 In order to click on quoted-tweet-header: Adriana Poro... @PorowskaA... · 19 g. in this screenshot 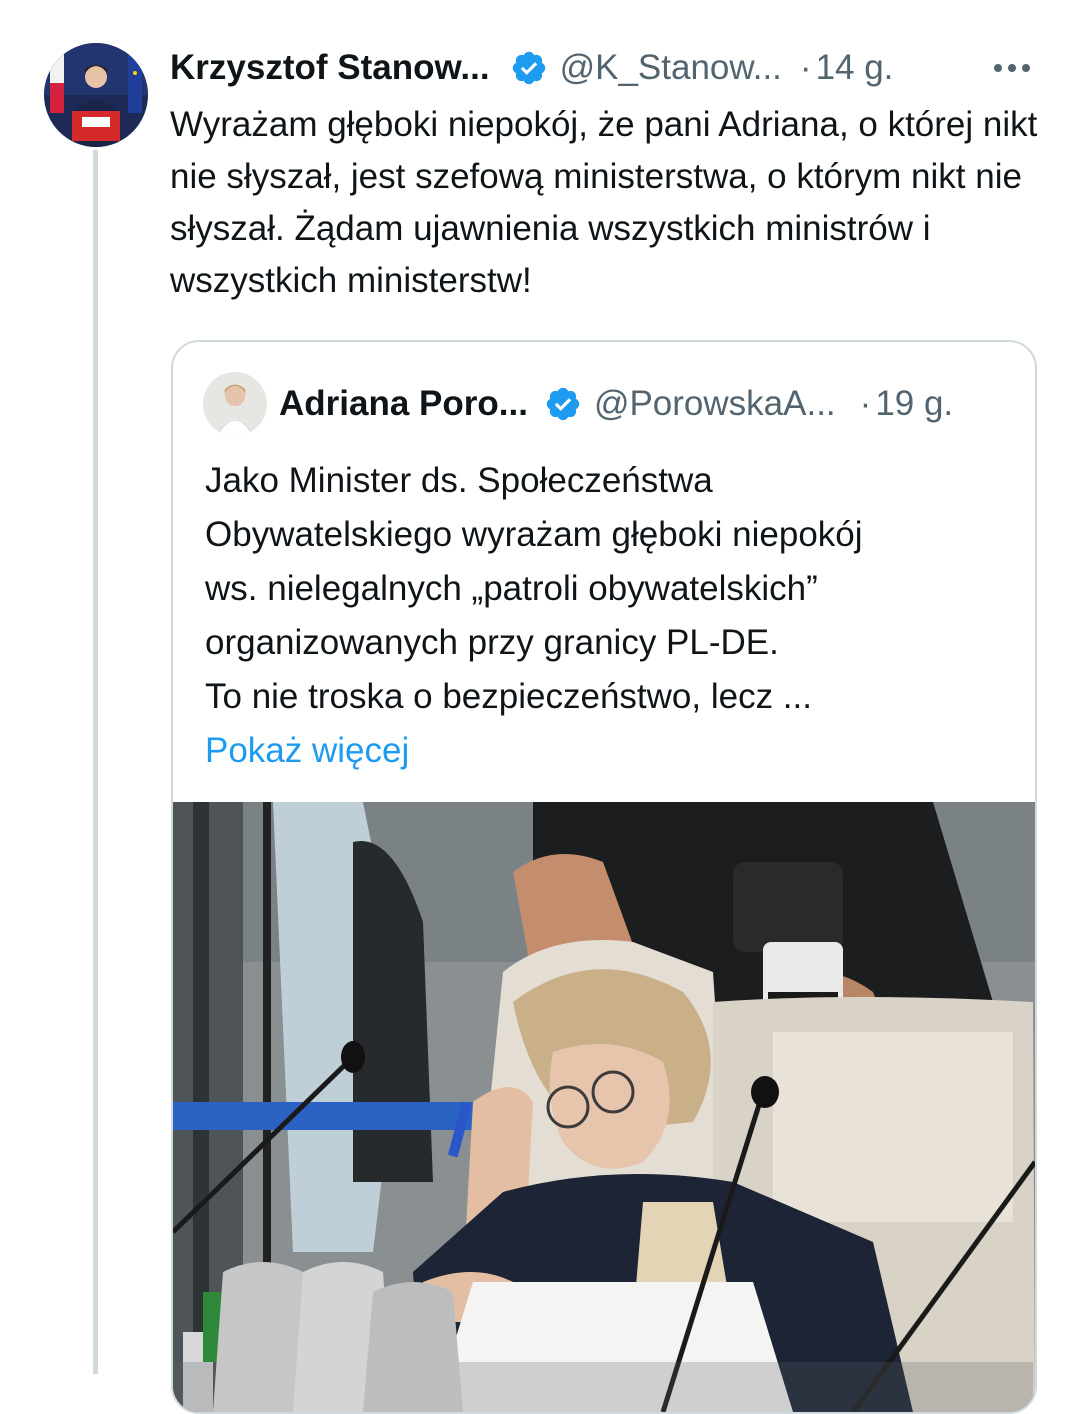, I will do `click(604, 404)`.